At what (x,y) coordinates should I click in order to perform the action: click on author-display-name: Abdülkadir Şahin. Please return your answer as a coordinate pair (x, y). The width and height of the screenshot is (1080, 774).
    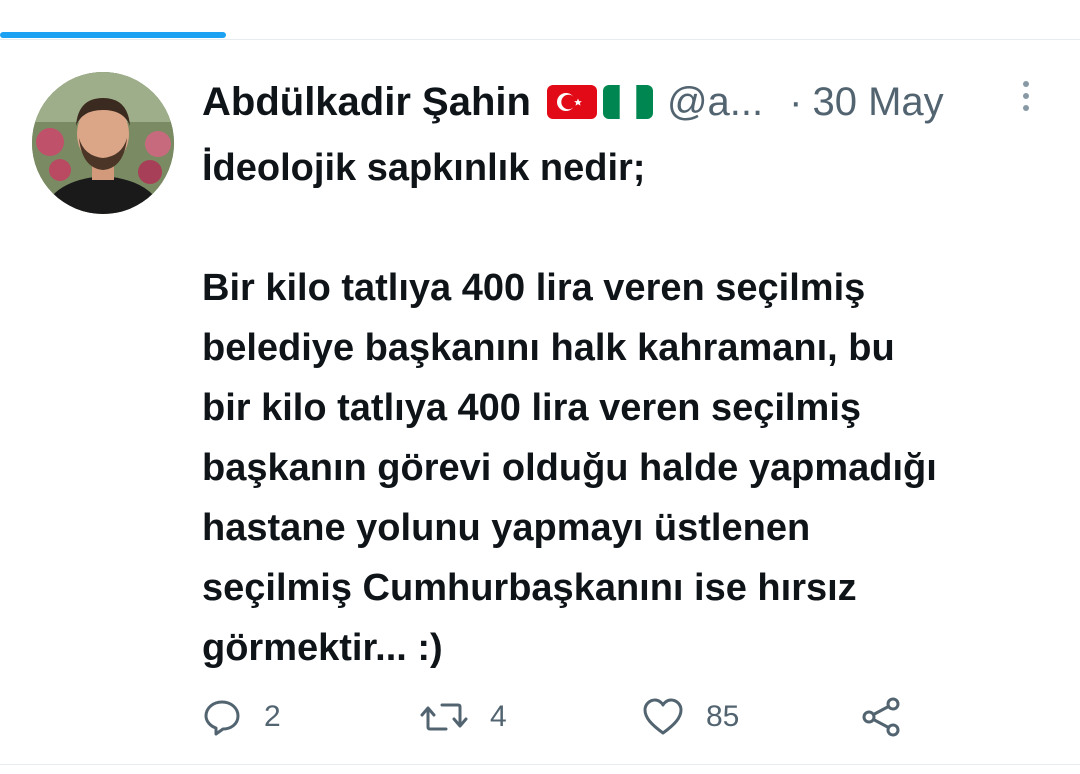
    Looking at the image, I should click on (366, 102).